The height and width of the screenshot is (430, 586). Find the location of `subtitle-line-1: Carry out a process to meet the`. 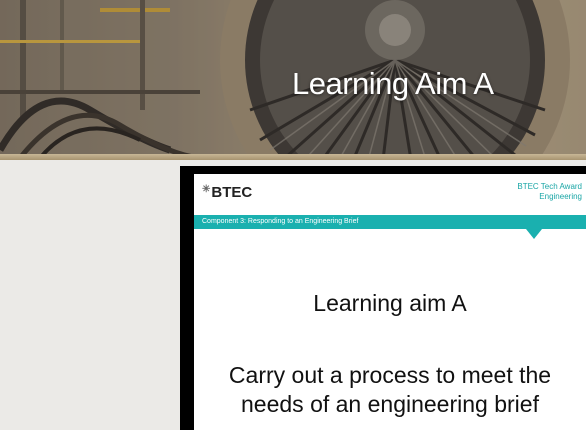

subtitle-line-1: Carry out a process to meet the is located at coordinates (390, 375).